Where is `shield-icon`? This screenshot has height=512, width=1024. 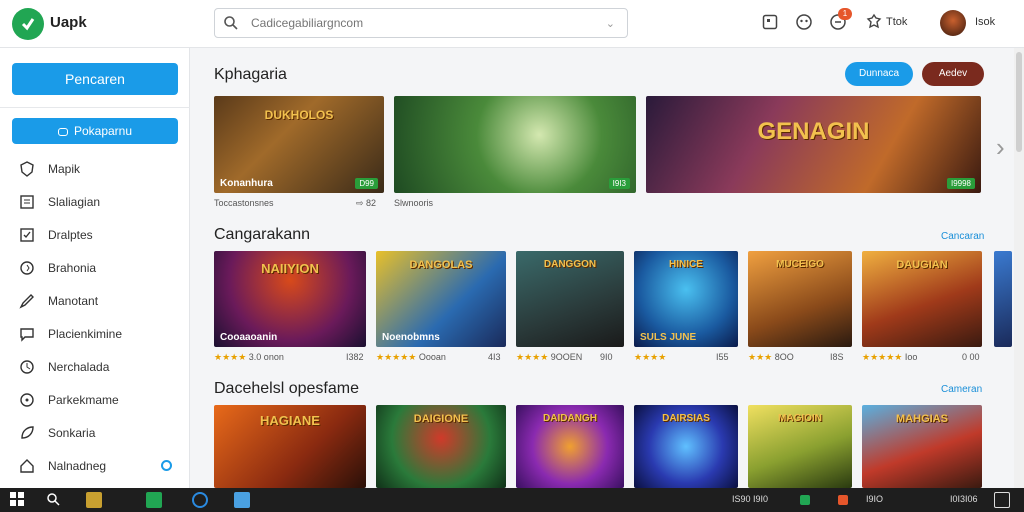
shield-icon is located at coordinates (27, 169).